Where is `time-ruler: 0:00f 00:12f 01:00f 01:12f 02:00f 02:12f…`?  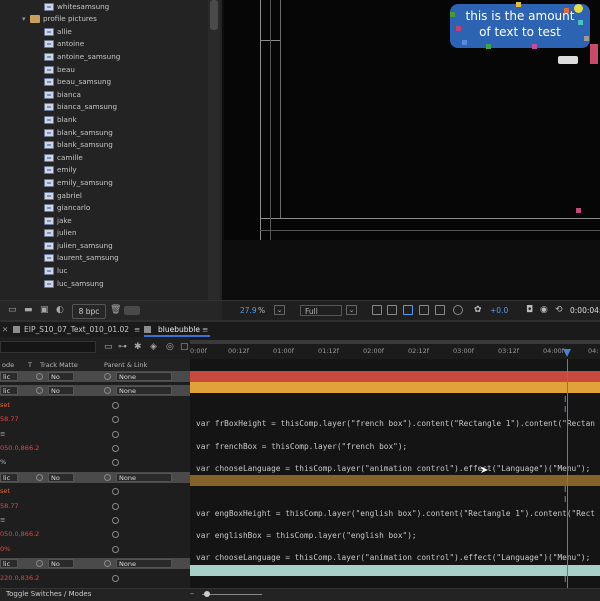
time-ruler: 0:00f 00:12f 01:00f 01:12f 02:00f 02:12f… is located at coordinates (395, 348).